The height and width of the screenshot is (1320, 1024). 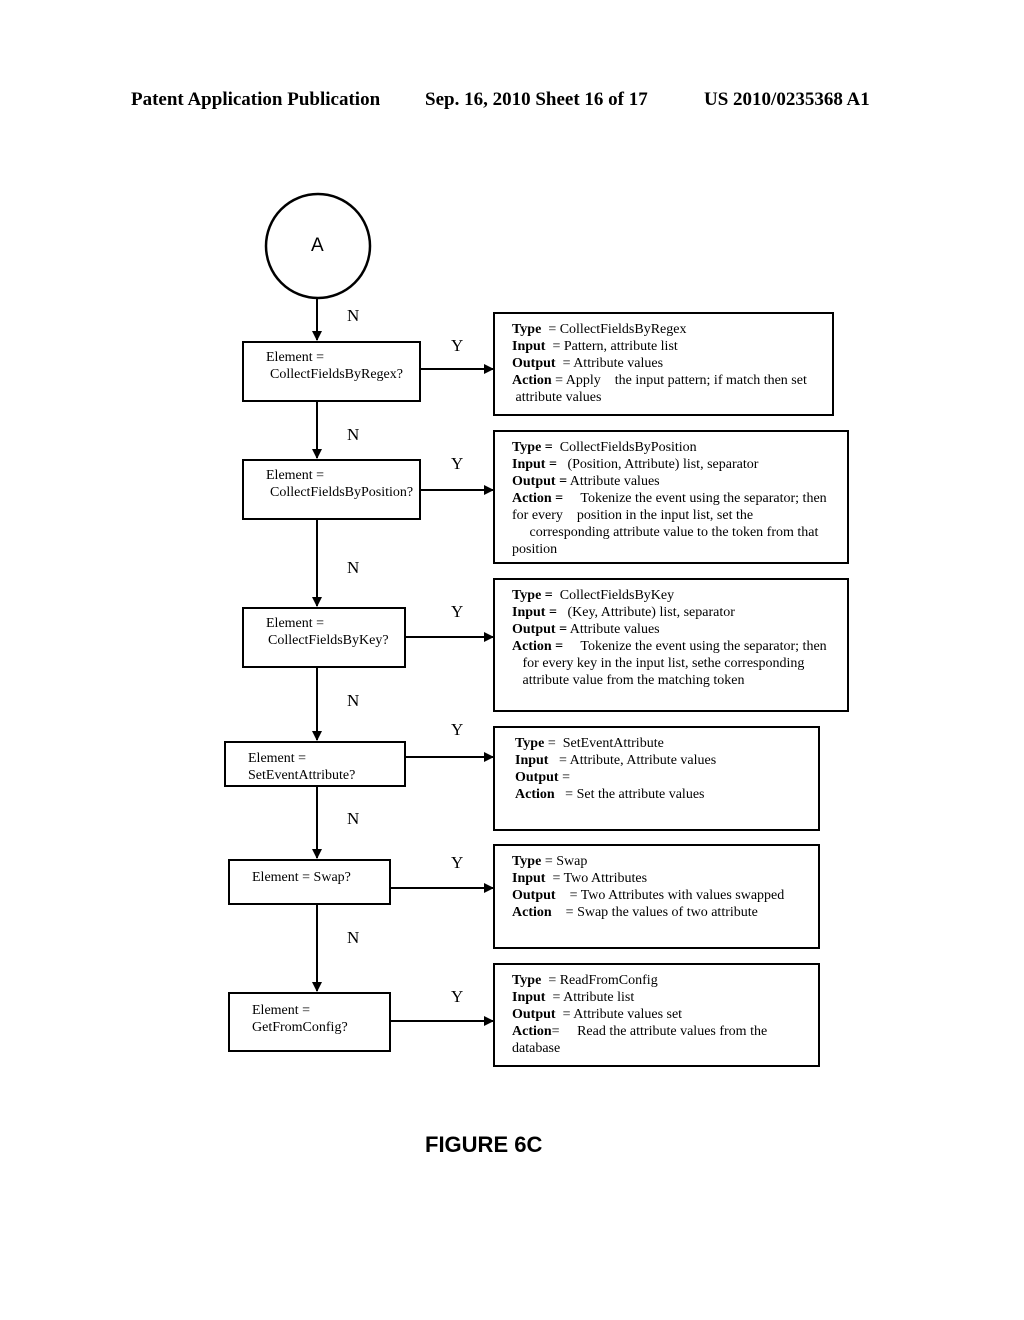 What do you see at coordinates (484, 1144) in the screenshot?
I see `figure-label: FIGURE 6C` at bounding box center [484, 1144].